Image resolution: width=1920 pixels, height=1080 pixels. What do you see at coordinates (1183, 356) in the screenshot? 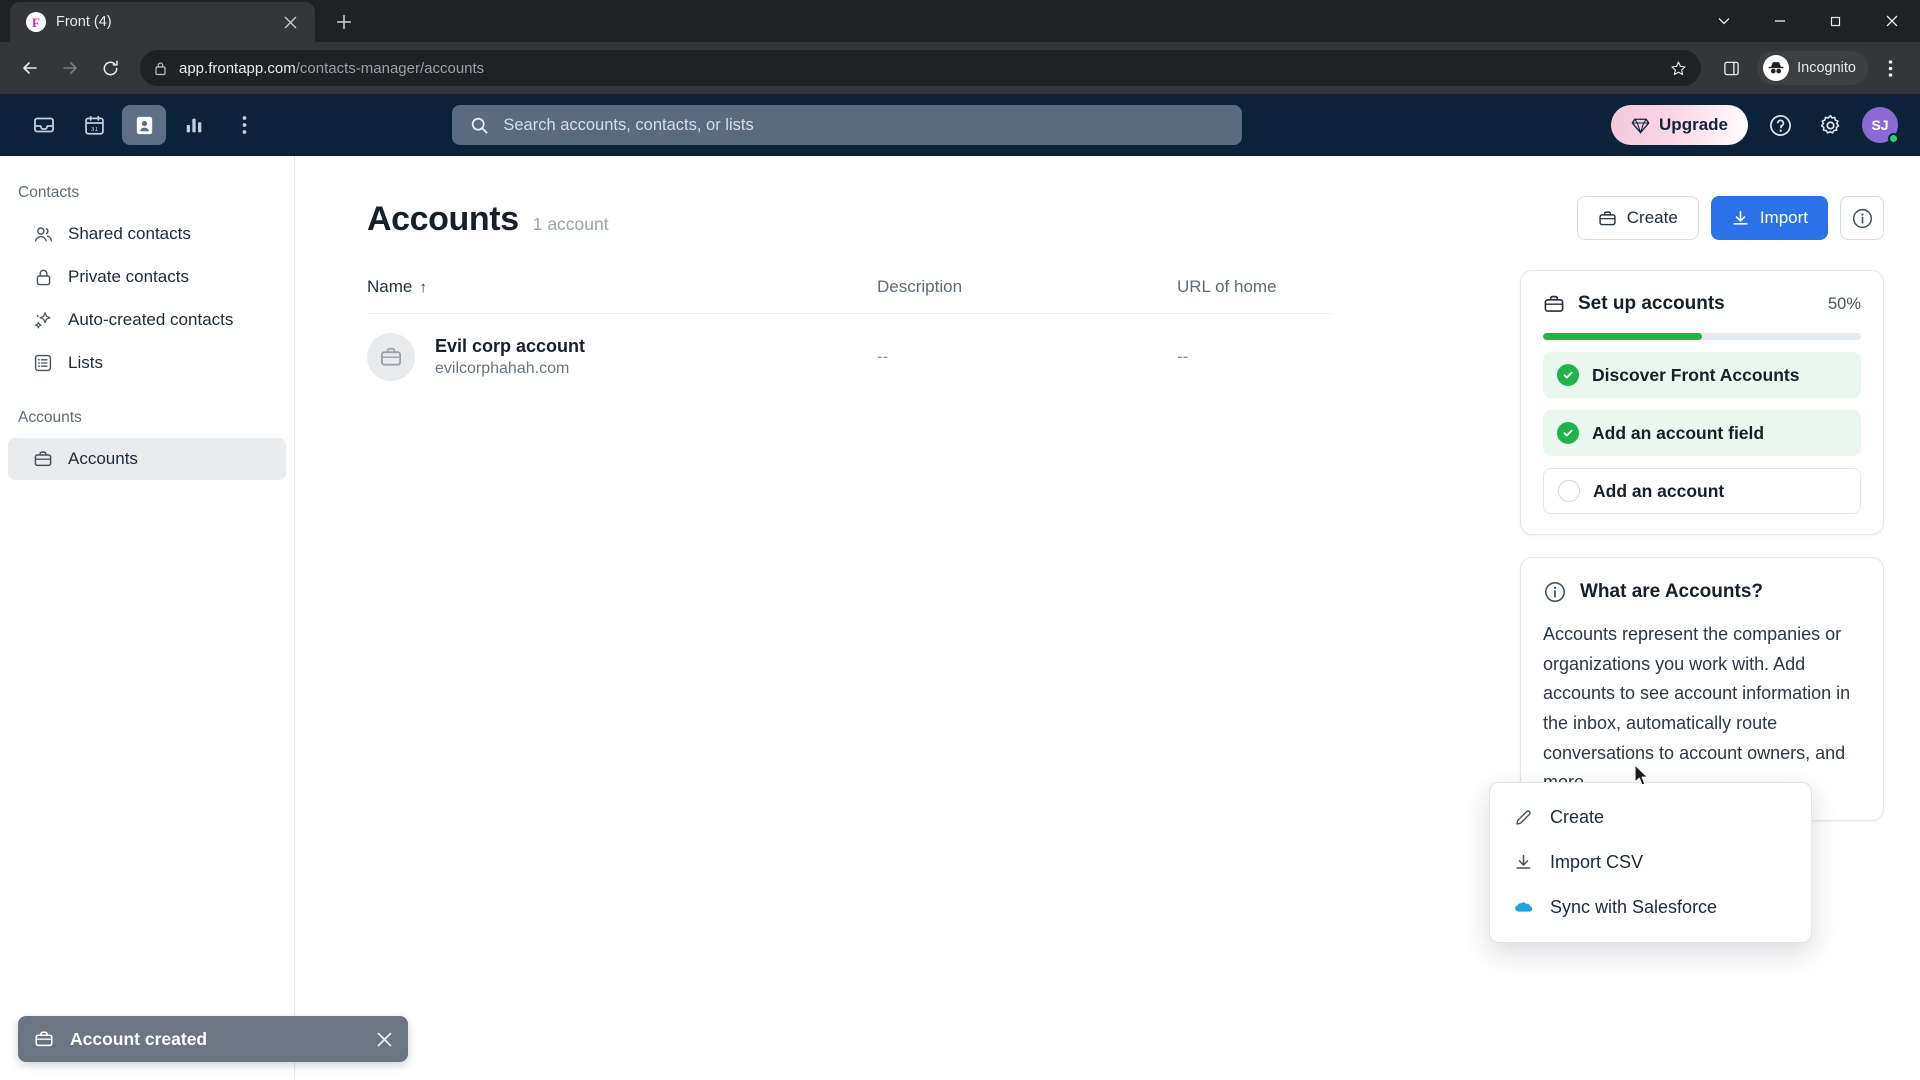
I see `cell-url: --` at bounding box center [1183, 356].